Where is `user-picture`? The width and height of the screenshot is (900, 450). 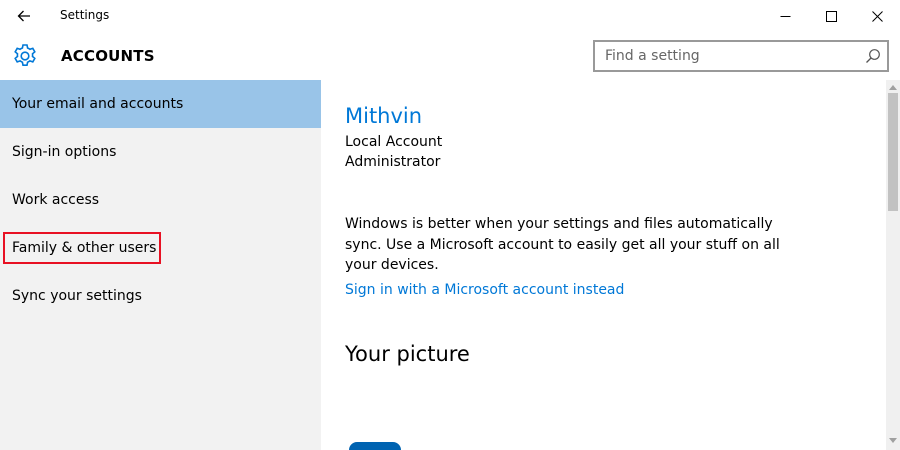
user-picture is located at coordinates (375, 446).